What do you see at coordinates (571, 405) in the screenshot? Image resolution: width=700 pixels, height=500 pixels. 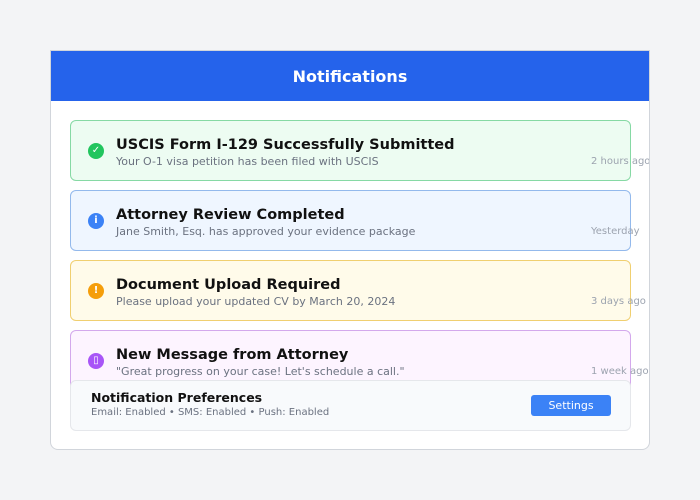 I see `settings-button: Settings` at bounding box center [571, 405].